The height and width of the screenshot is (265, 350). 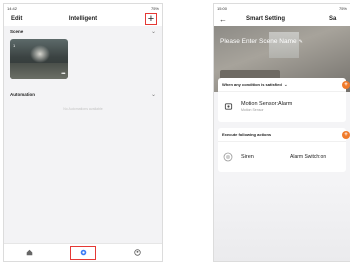 What do you see at coordinates (40, 54) in the screenshot?
I see `scene-image` at bounding box center [40, 54].